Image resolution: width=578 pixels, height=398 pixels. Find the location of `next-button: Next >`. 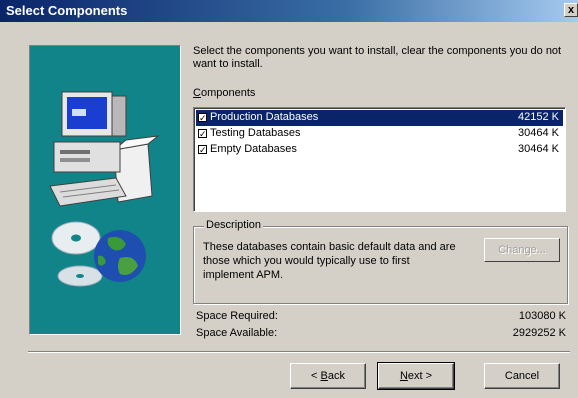

next-button: Next > is located at coordinates (416, 376).